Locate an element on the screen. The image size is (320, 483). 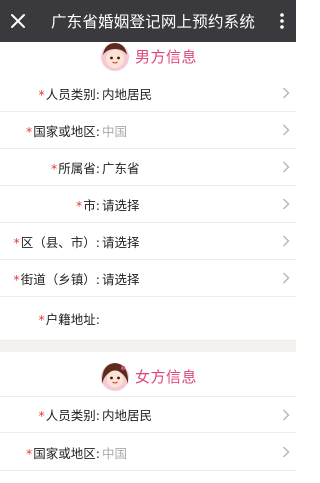
more-menu-button is located at coordinates (282, 21).